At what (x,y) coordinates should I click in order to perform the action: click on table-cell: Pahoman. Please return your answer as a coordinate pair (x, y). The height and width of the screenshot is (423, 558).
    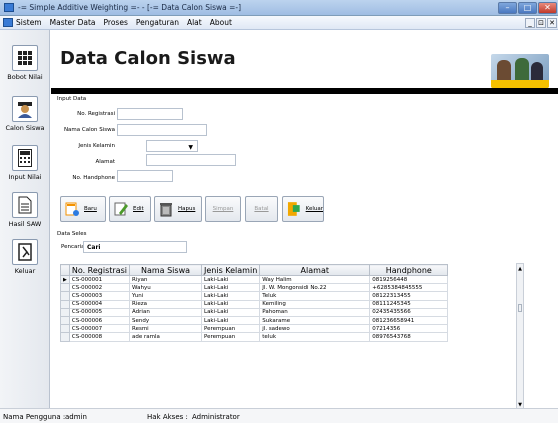
    Looking at the image, I should click on (315, 312).